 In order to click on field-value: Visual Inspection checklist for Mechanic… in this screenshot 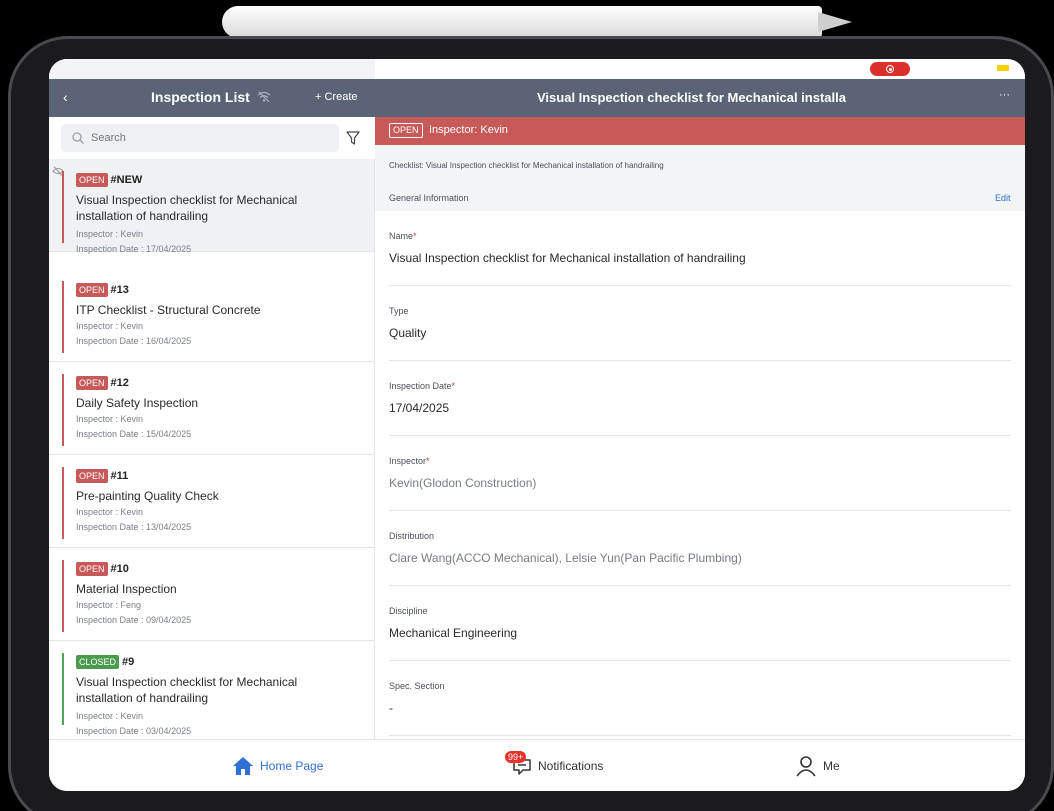, I will do `click(567, 258)`.